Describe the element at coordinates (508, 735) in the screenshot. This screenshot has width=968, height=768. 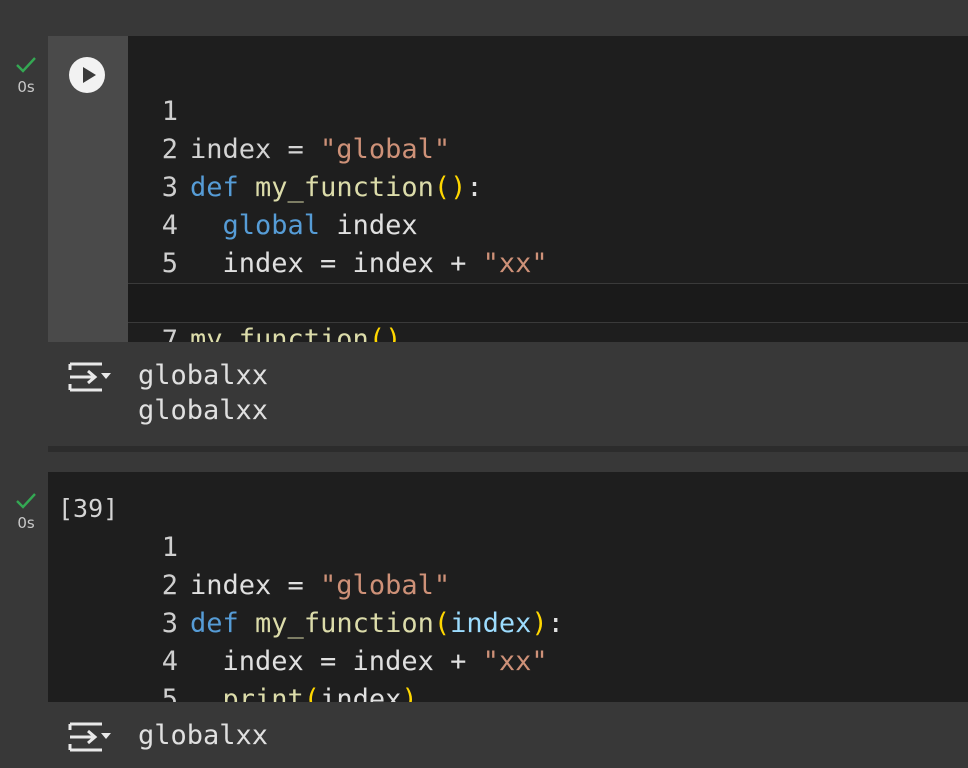
I see `cell-output: globalxx` at that location.